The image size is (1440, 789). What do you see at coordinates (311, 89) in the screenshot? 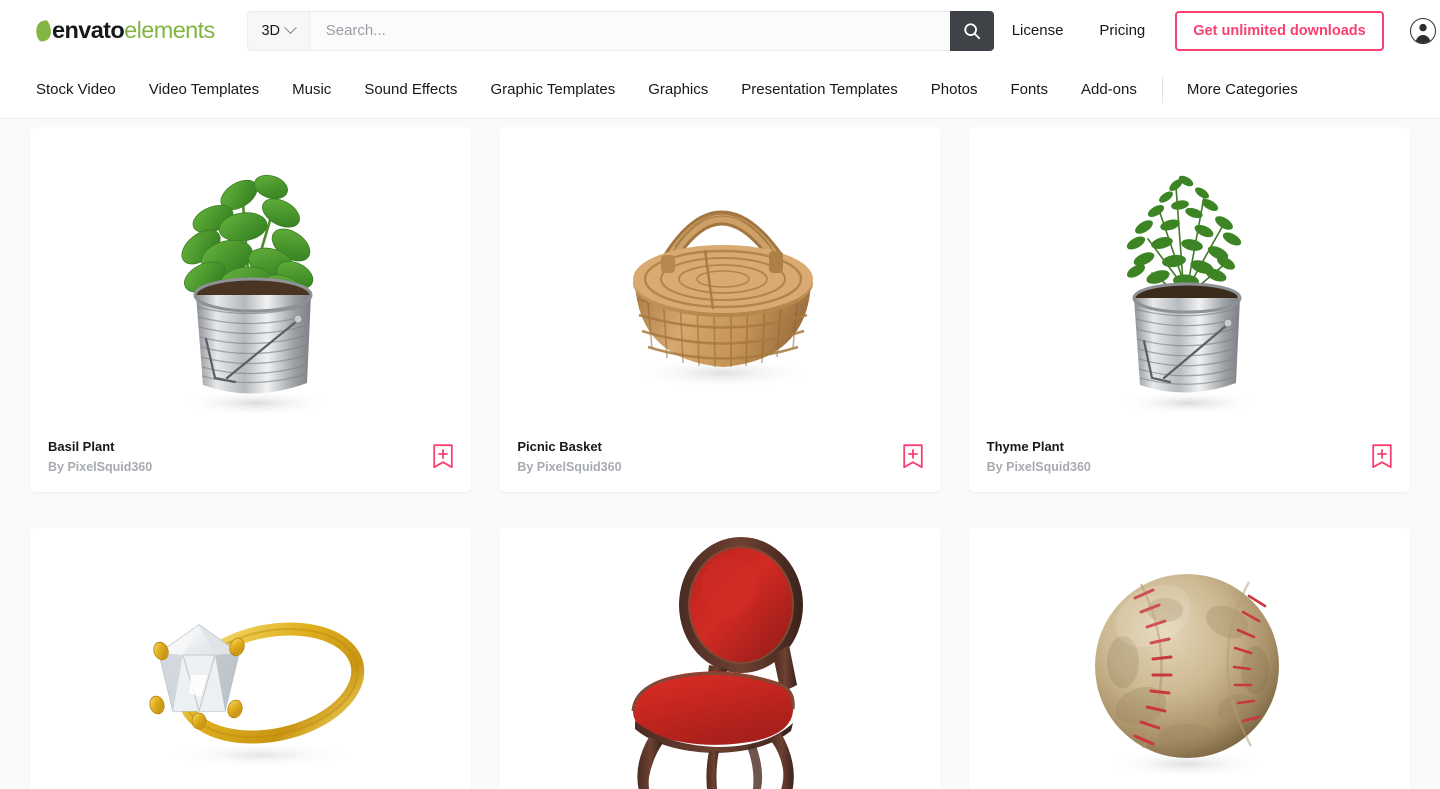
I see `nav-item-music: Music` at bounding box center [311, 89].